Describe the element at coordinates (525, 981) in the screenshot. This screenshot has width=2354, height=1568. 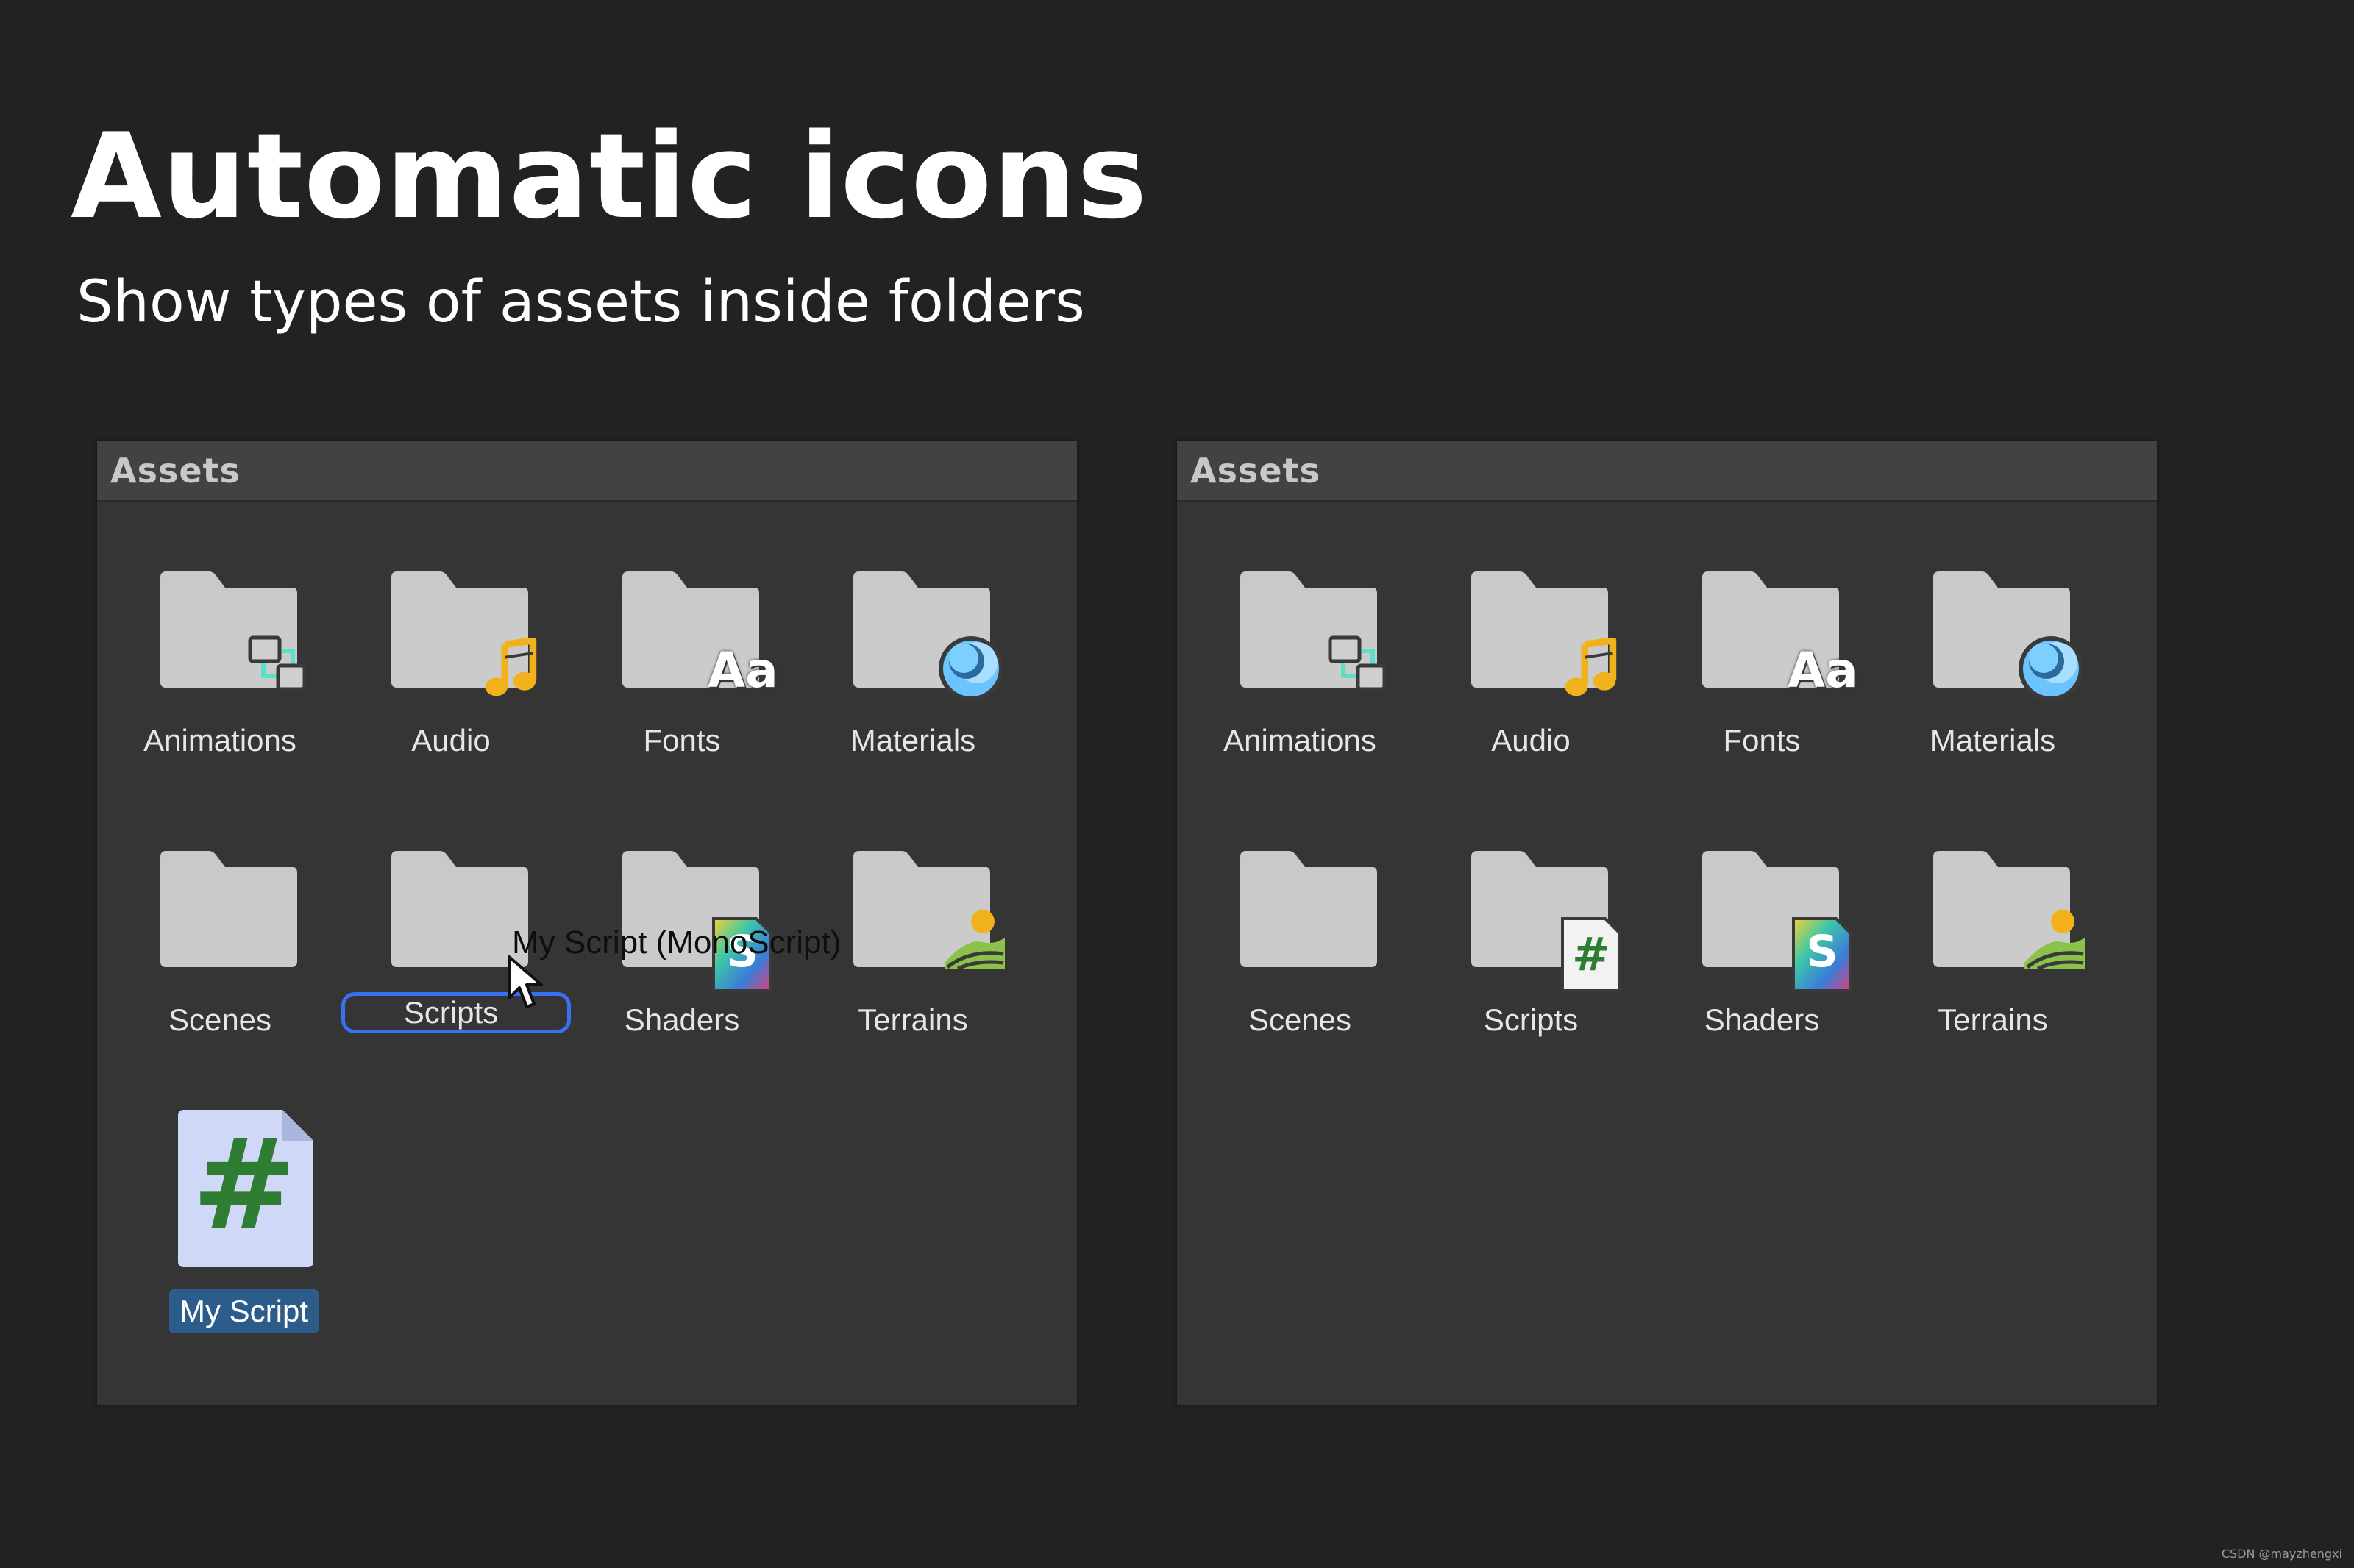
I see `mouse-cursor-icon` at that location.